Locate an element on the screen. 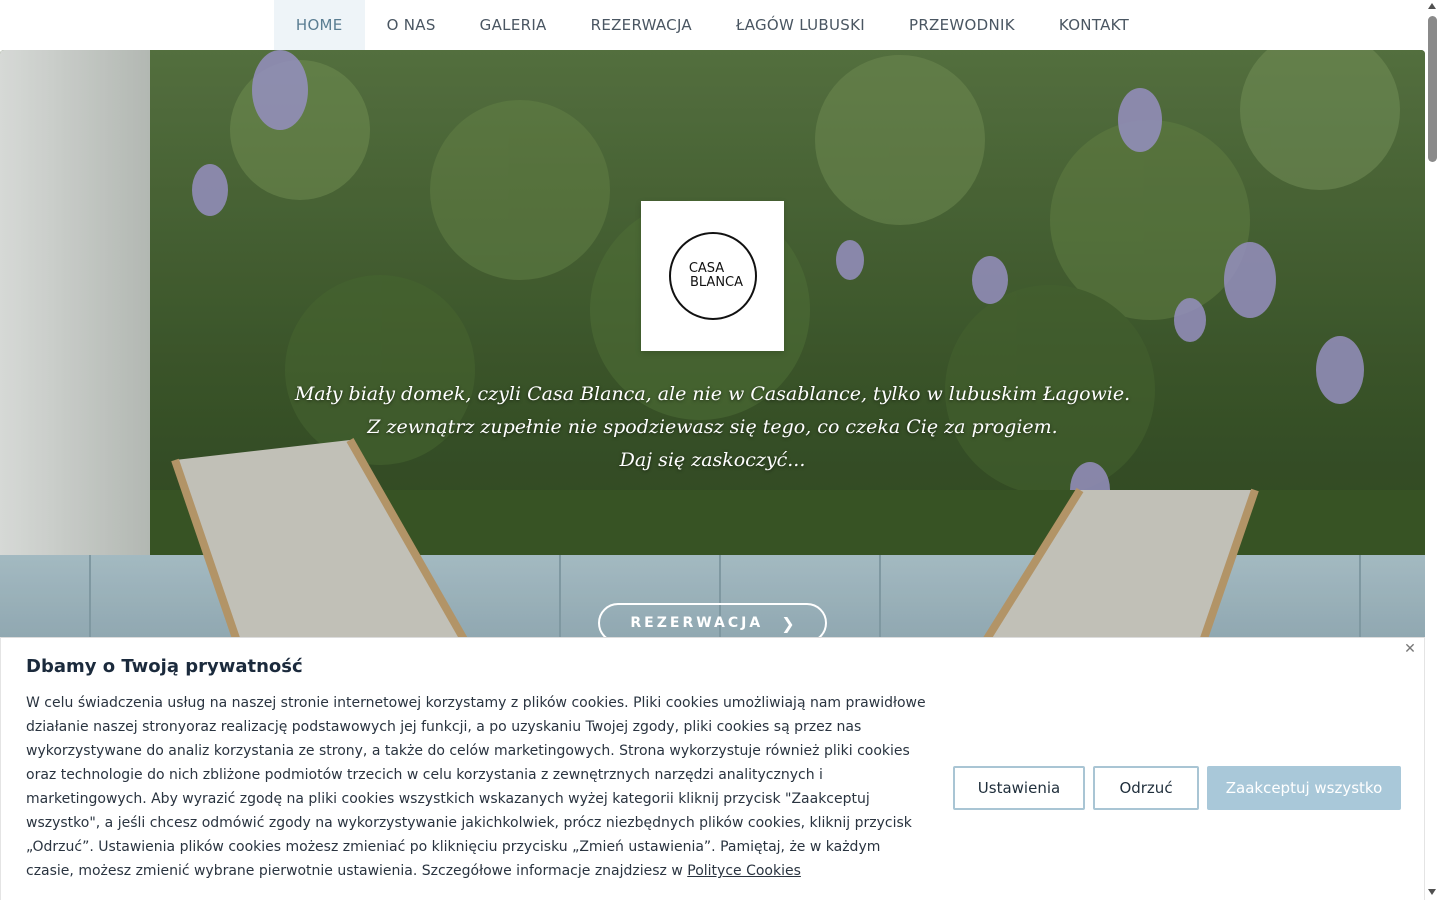 The image size is (1440, 900). cookie-reject-button: Odrzuć is located at coordinates (1146, 788).